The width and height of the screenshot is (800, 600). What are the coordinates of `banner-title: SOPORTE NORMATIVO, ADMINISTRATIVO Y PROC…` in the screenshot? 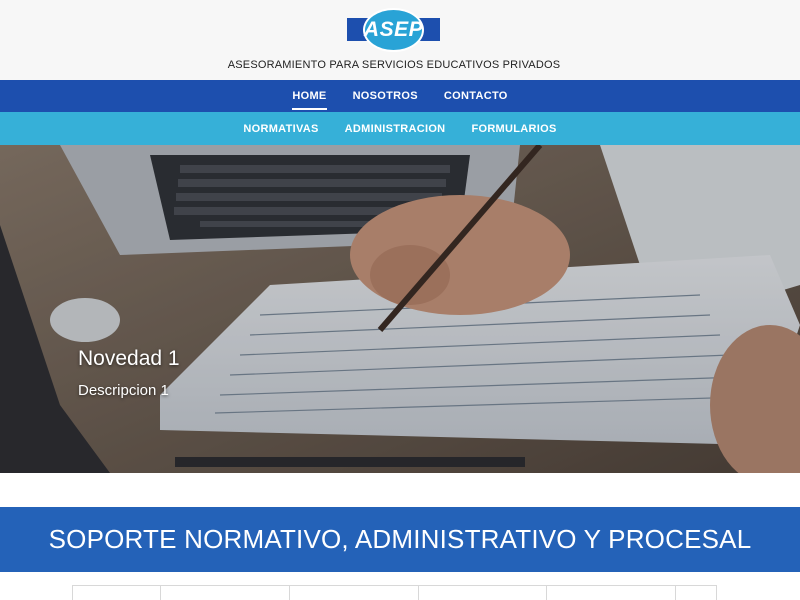 It's located at (400, 539).